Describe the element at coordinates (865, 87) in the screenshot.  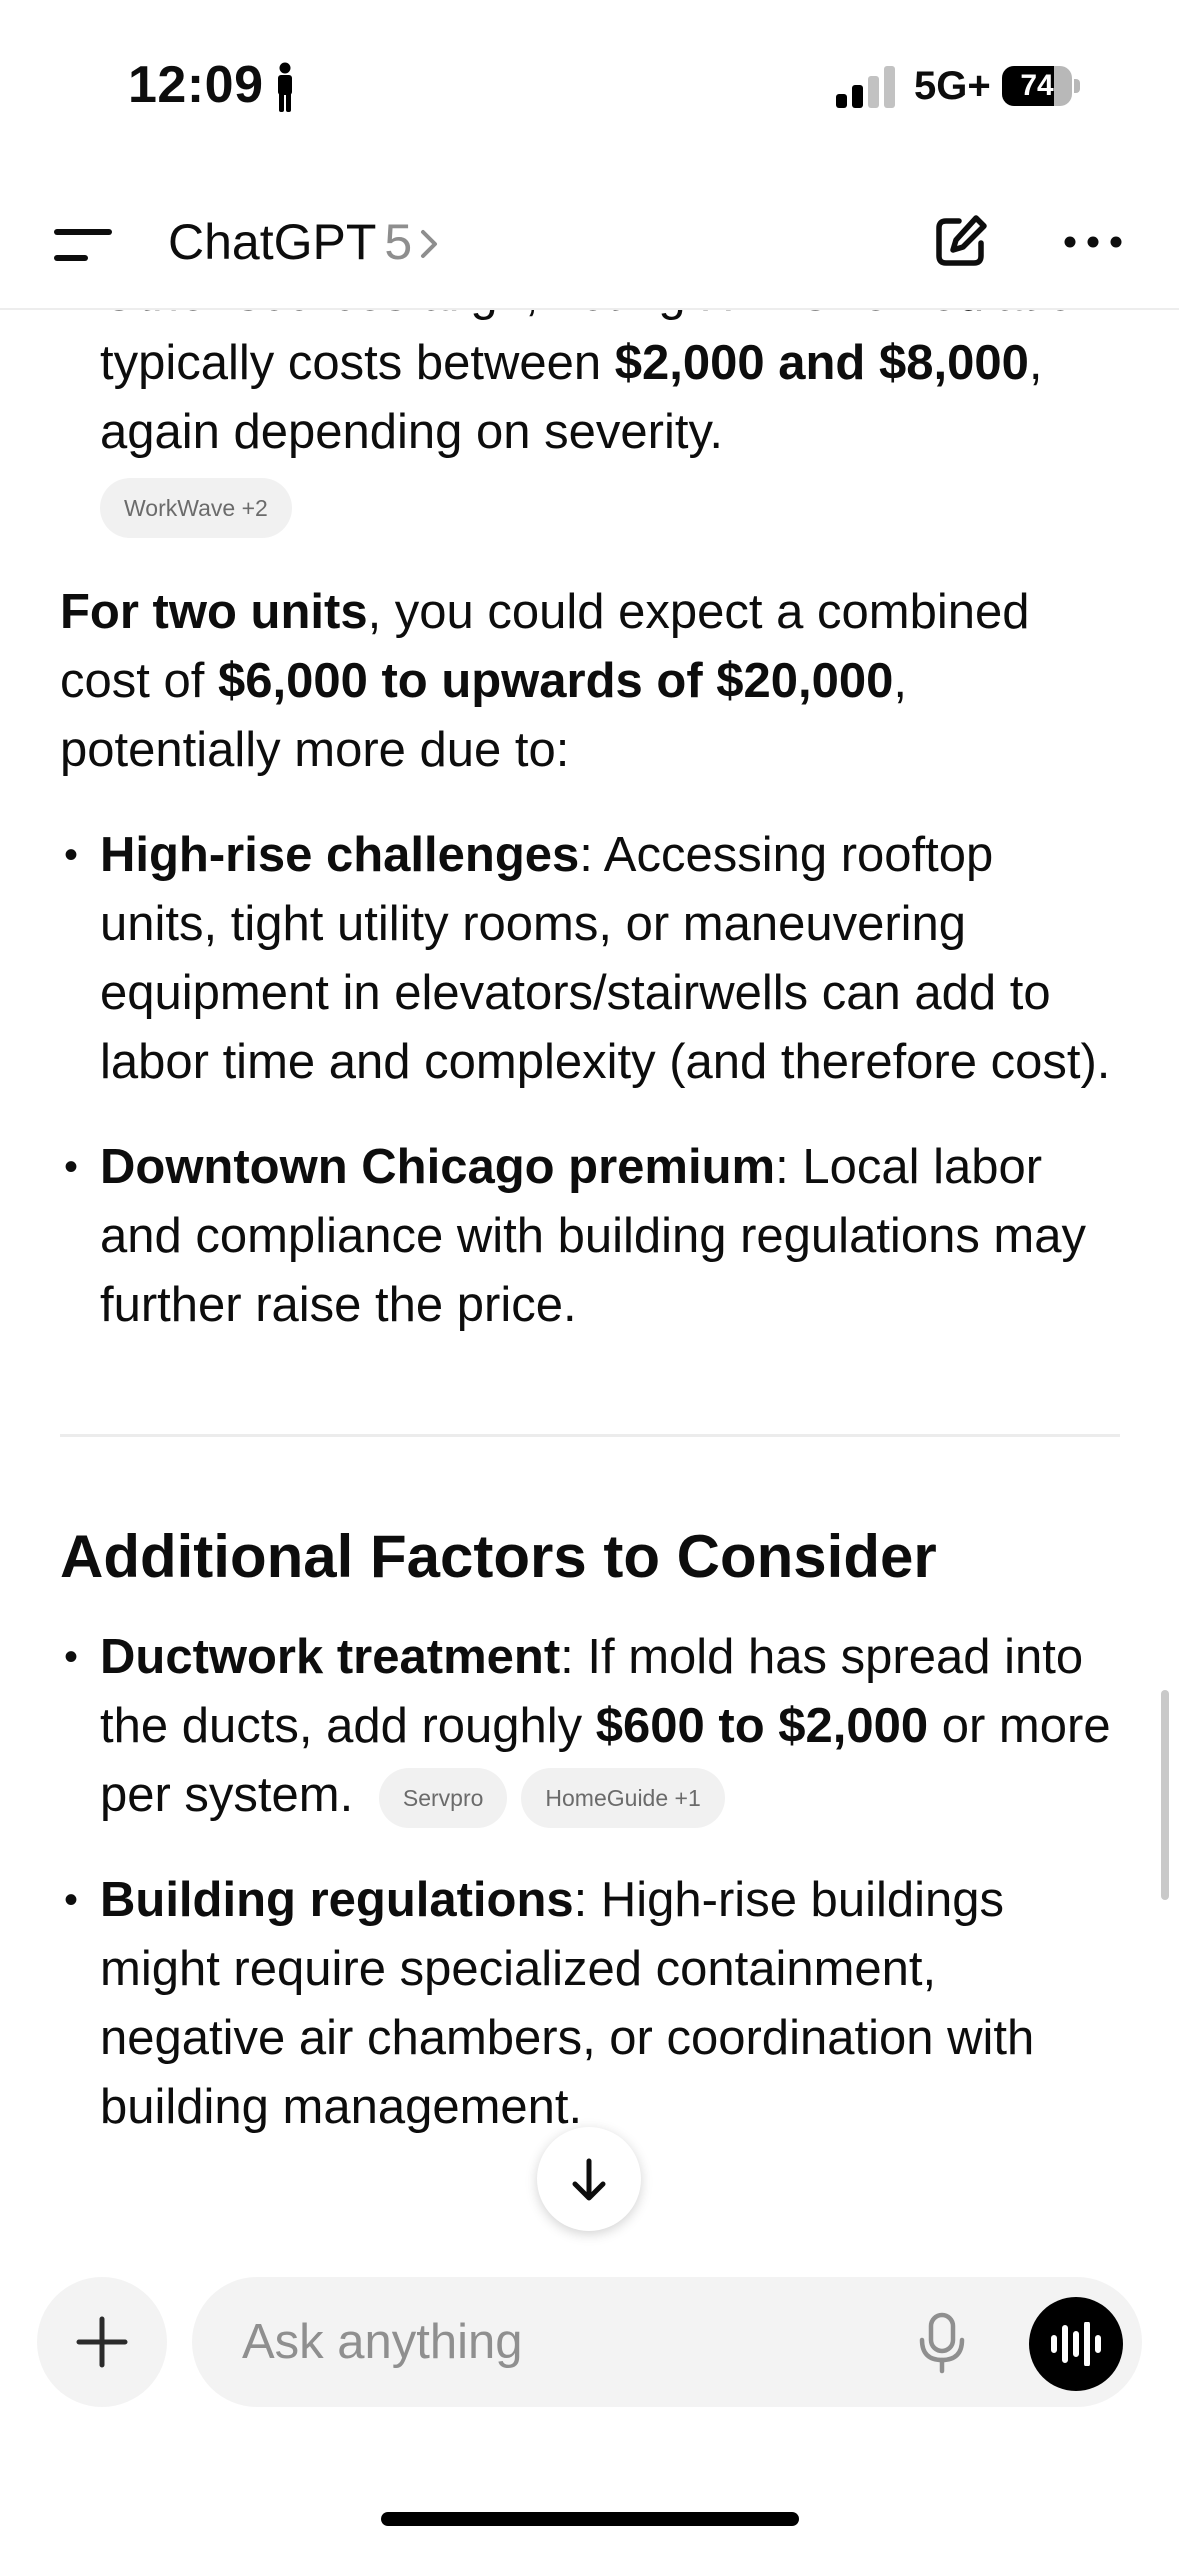
I see `cellular-signal-icon` at that location.